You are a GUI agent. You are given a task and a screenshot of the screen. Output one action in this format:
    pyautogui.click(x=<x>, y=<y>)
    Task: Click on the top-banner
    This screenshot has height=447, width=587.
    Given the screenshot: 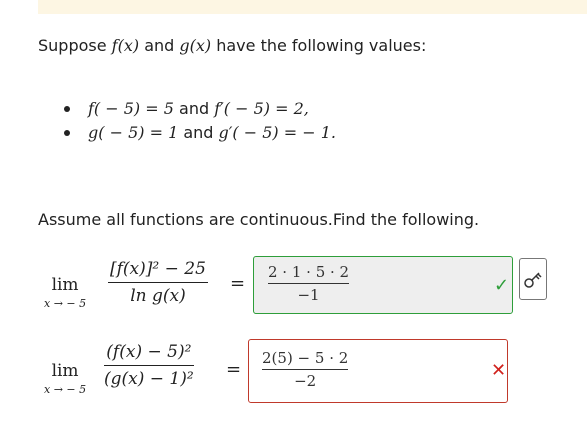 What is the action you would take?
    pyautogui.click(x=312, y=7)
    